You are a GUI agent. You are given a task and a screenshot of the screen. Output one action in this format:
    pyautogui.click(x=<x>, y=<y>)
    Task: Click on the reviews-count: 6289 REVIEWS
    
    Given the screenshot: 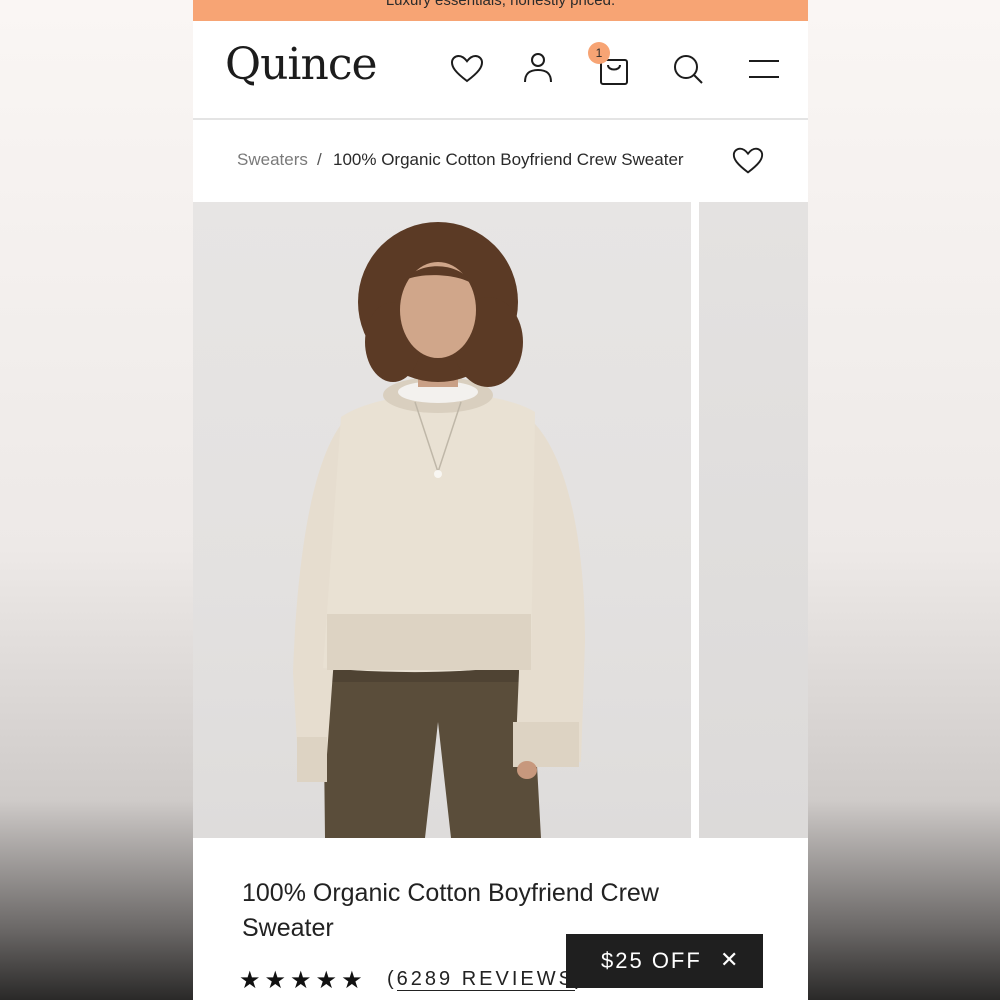 What is the action you would take?
    pyautogui.click(x=485, y=979)
    